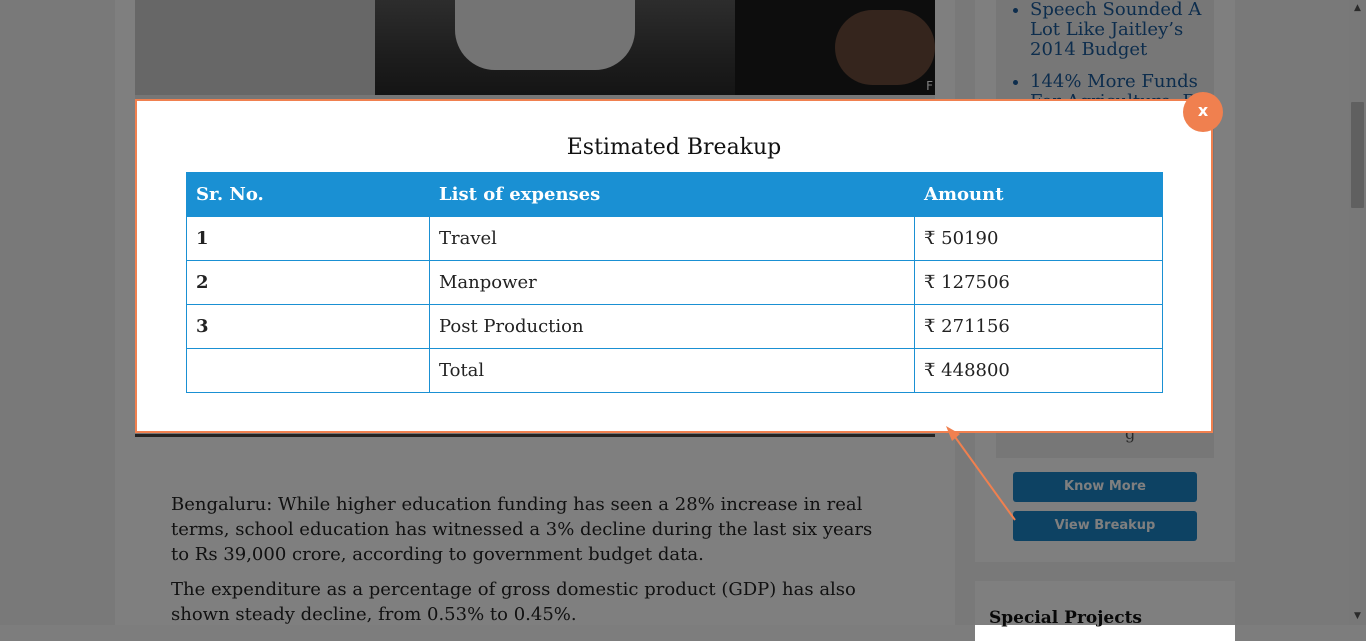 This screenshot has width=1366, height=641. I want to click on pointer-arrow-icon, so click(981, 473).